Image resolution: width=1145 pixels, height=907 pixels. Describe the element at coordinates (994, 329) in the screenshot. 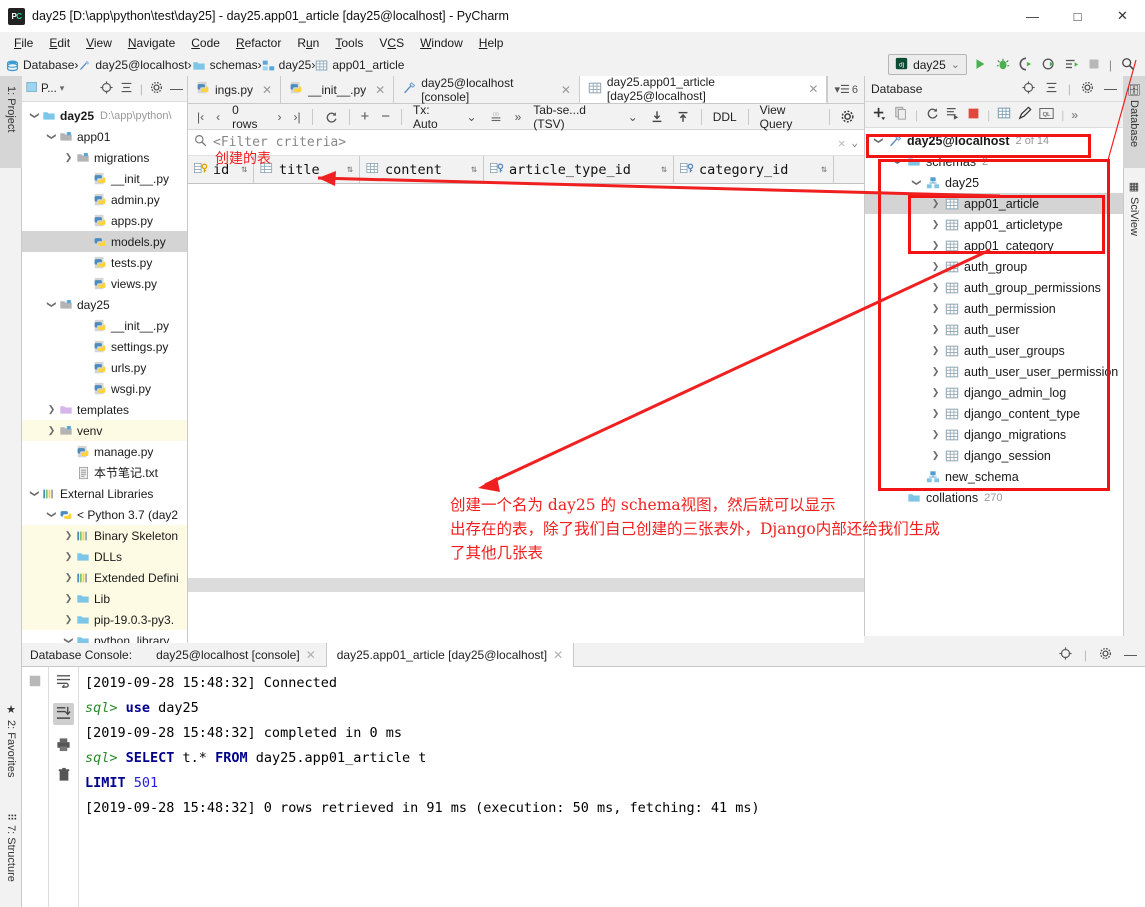

I see `database-tree-node: ❯ auth_user` at that location.